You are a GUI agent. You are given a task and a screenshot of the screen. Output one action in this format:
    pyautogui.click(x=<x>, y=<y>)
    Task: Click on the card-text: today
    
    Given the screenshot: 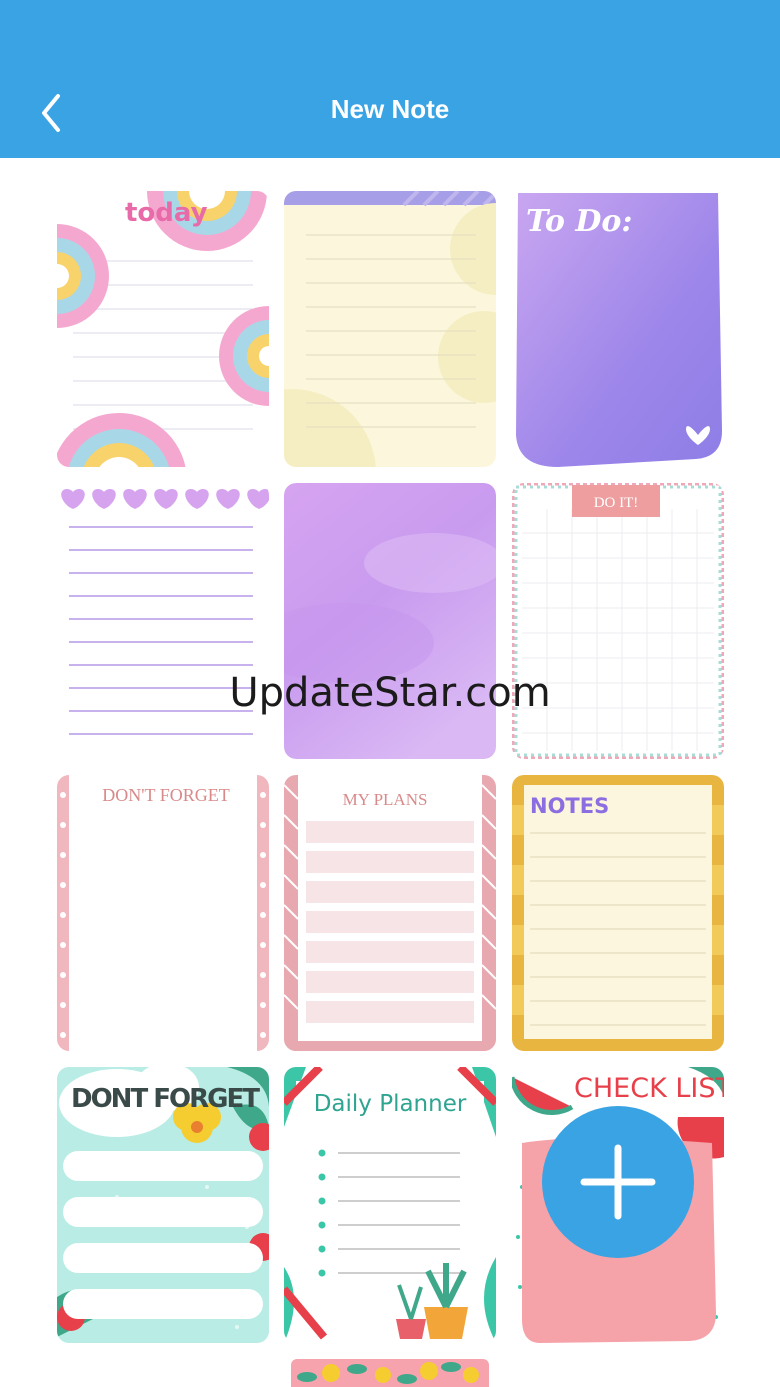 What is the action you would take?
    pyautogui.click(x=166, y=213)
    